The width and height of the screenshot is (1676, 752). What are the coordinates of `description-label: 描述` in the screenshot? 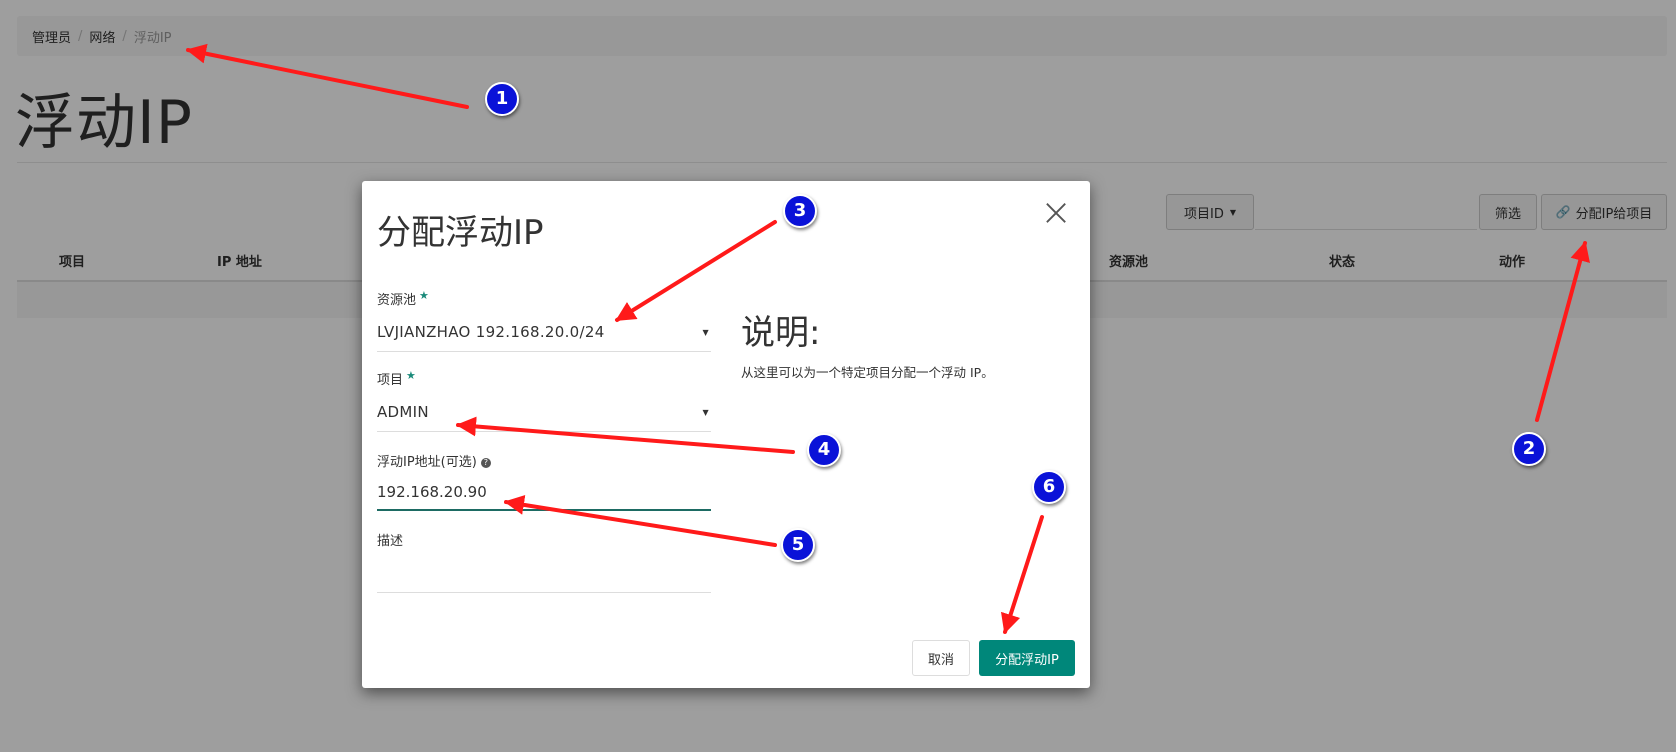 It's located at (390, 541).